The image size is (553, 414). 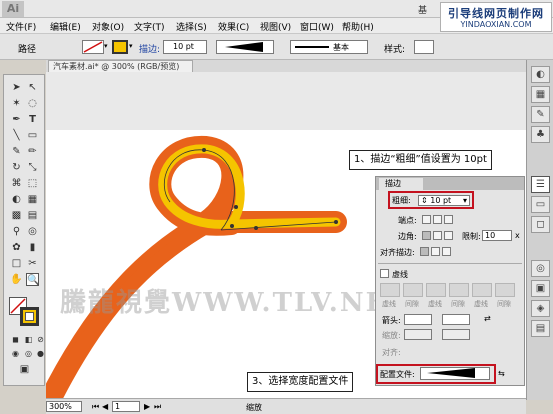 What do you see at coordinates (32, 167) in the screenshot?
I see `scale-tool-icon: ⤡` at bounding box center [32, 167].